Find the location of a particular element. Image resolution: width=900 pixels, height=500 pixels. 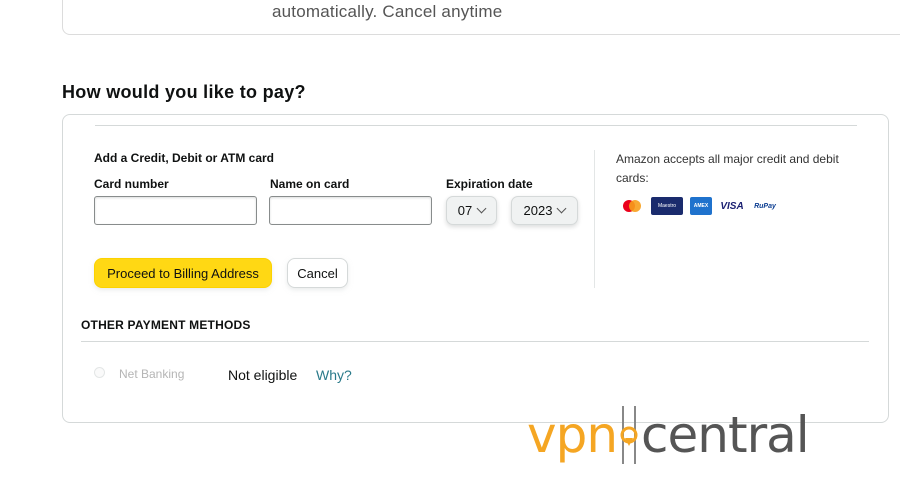

why-link: Why? is located at coordinates (334, 375).